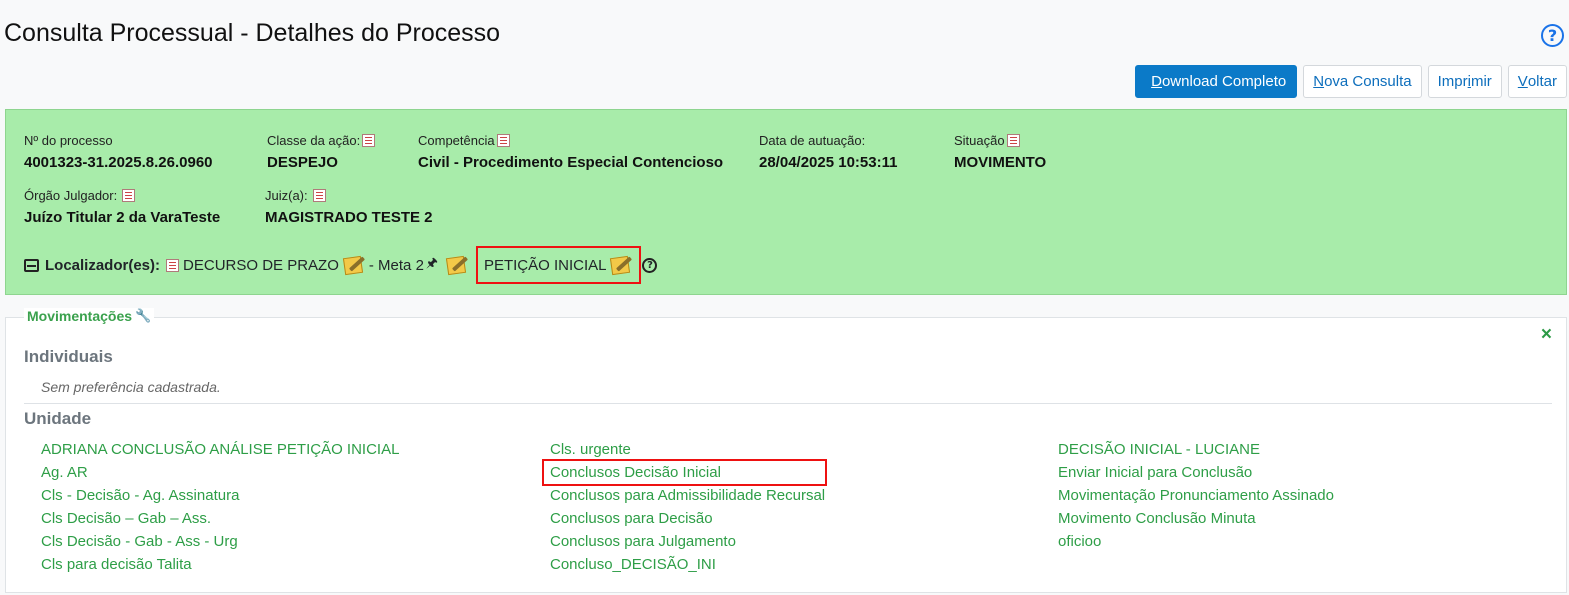 The width and height of the screenshot is (1569, 595). What do you see at coordinates (68, 140) in the screenshot?
I see `numero-label: Nº do processo` at bounding box center [68, 140].